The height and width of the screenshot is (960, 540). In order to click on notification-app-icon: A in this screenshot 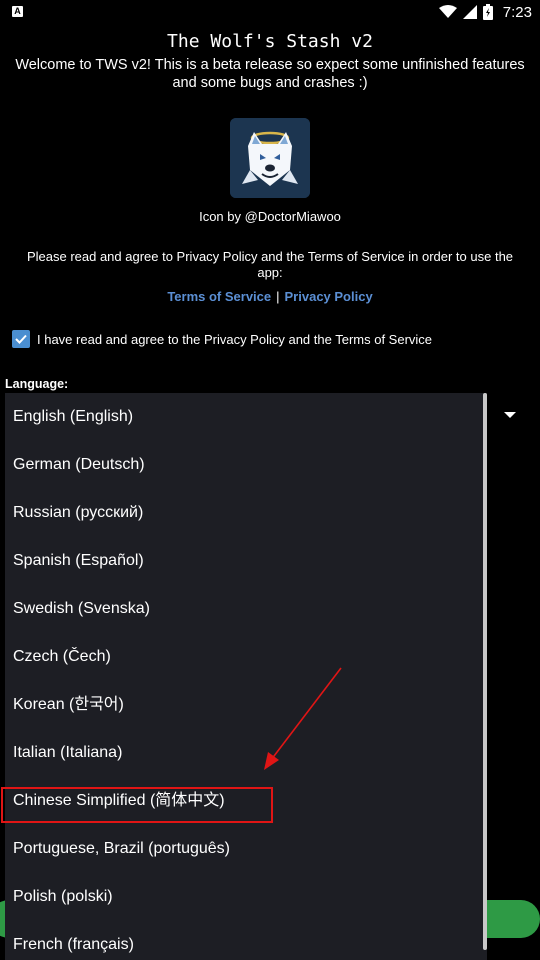, I will do `click(17, 11)`.